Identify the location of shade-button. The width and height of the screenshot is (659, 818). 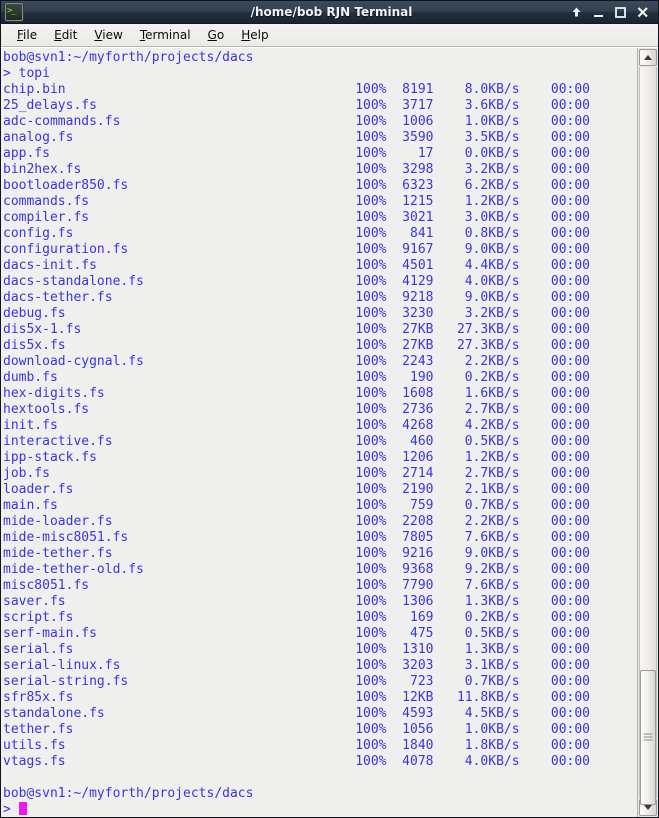
(576, 12).